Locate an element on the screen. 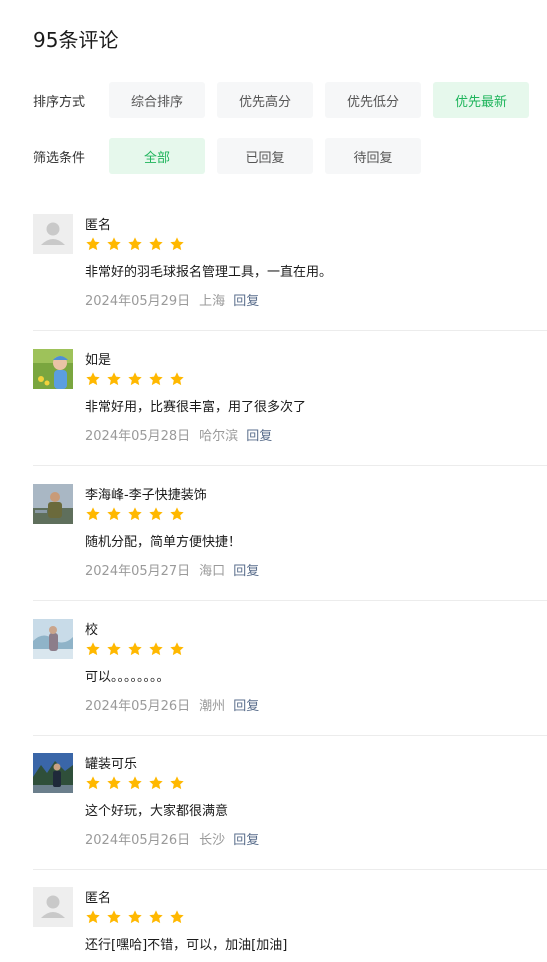  review-meta: 2024年05月27日 海口 回复 is located at coordinates (172, 569).